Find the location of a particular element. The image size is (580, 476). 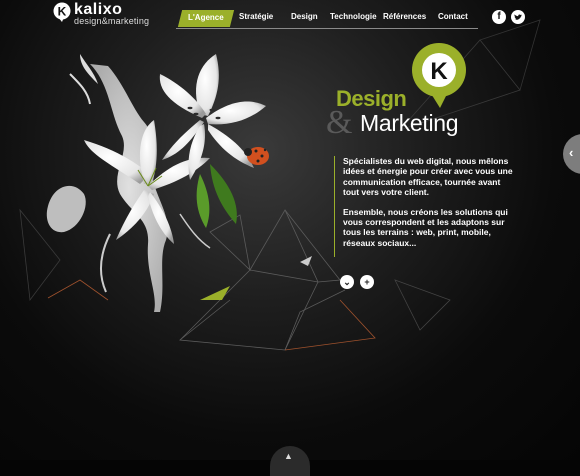

nav-item-strategie: Stratégie is located at coordinates (256, 16).